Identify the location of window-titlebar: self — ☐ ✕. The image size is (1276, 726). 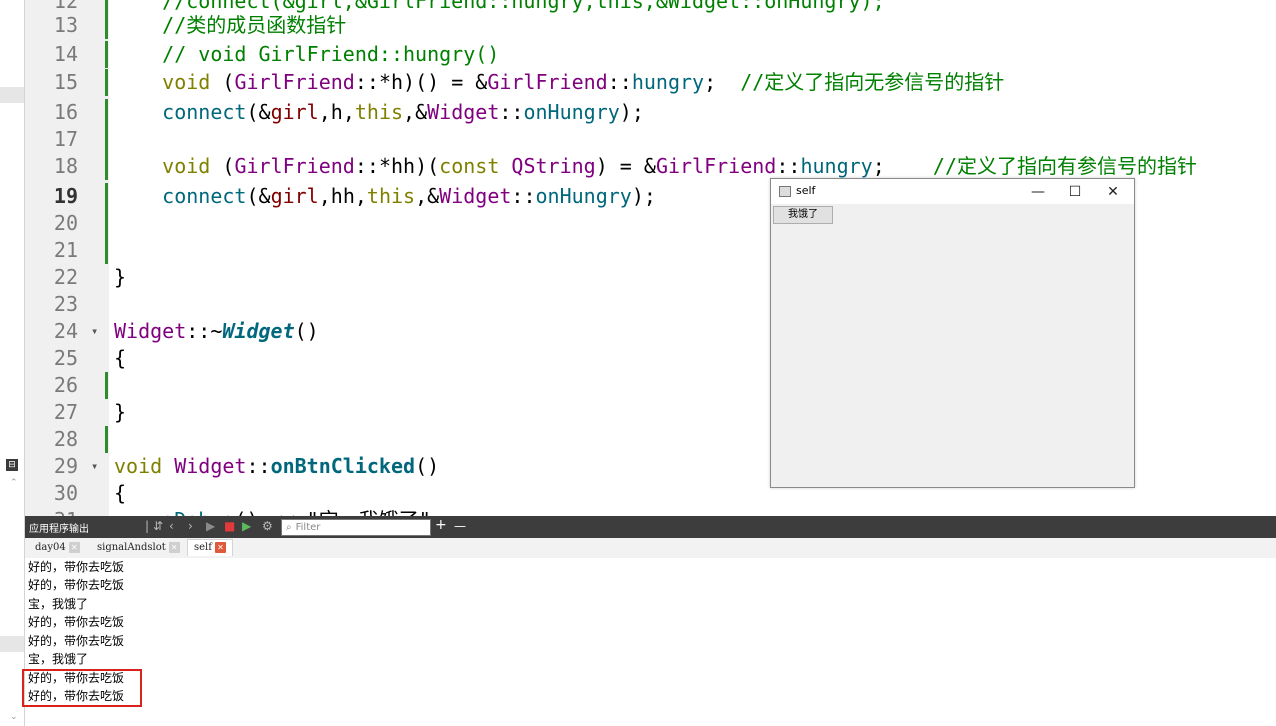
(952, 191).